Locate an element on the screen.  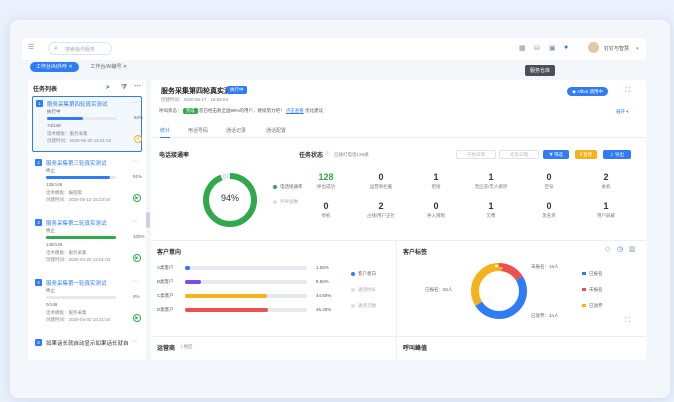
task-item: 5 如果话长就自动显示如果话长就自 ⋯ is located at coordinates (87, 343).